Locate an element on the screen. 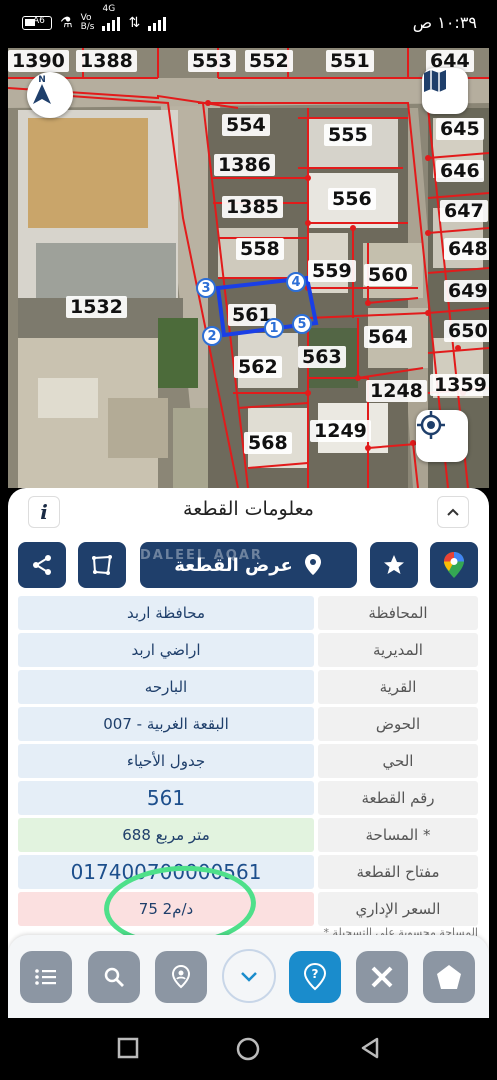 This screenshot has width=497, height=1080. info-value: البارحه is located at coordinates (166, 687).